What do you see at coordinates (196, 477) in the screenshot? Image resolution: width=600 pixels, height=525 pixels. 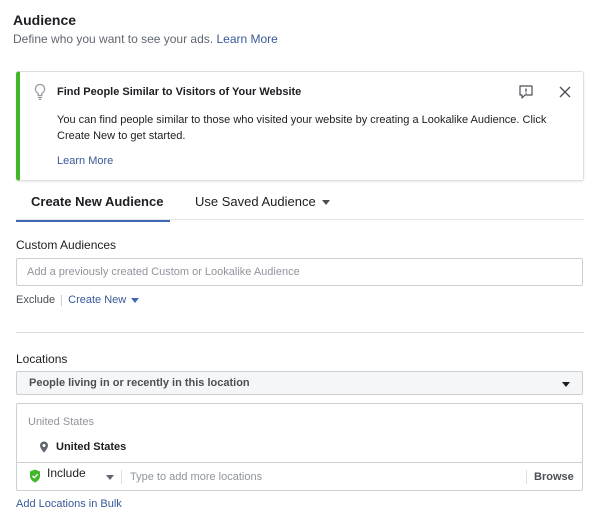 I see `location-search-input: Type to add more locations` at bounding box center [196, 477].